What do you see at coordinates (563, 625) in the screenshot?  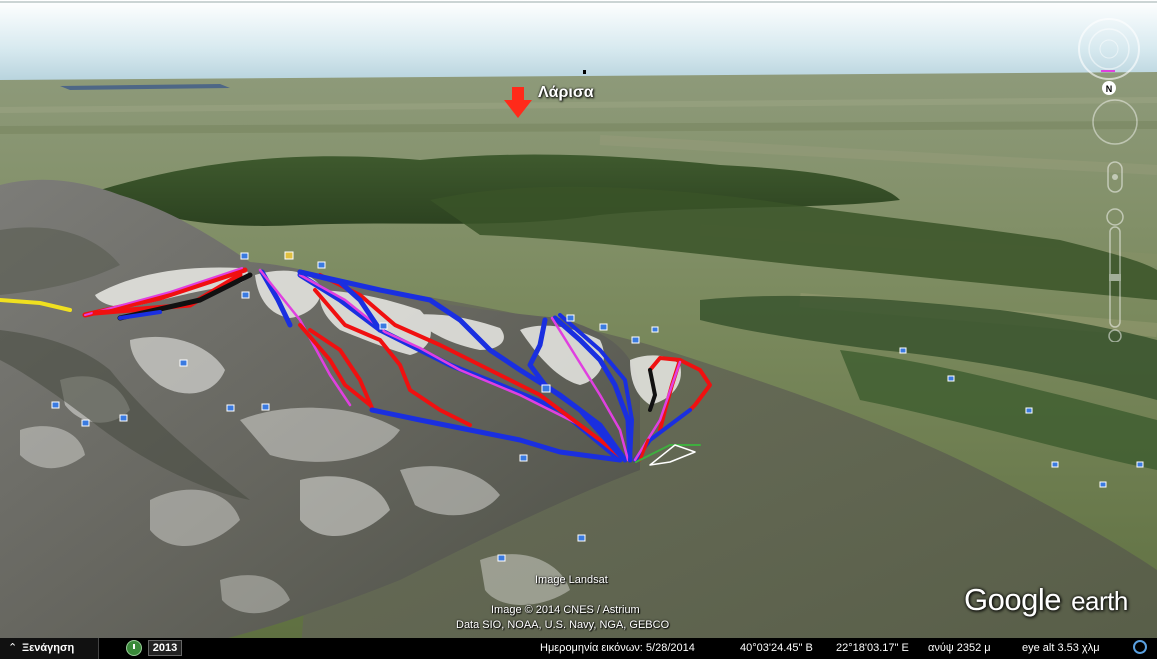 I see `copyright-line2: Data SIO, NOAA, U.S. Navy, NGA, GEBCO` at bounding box center [563, 625].